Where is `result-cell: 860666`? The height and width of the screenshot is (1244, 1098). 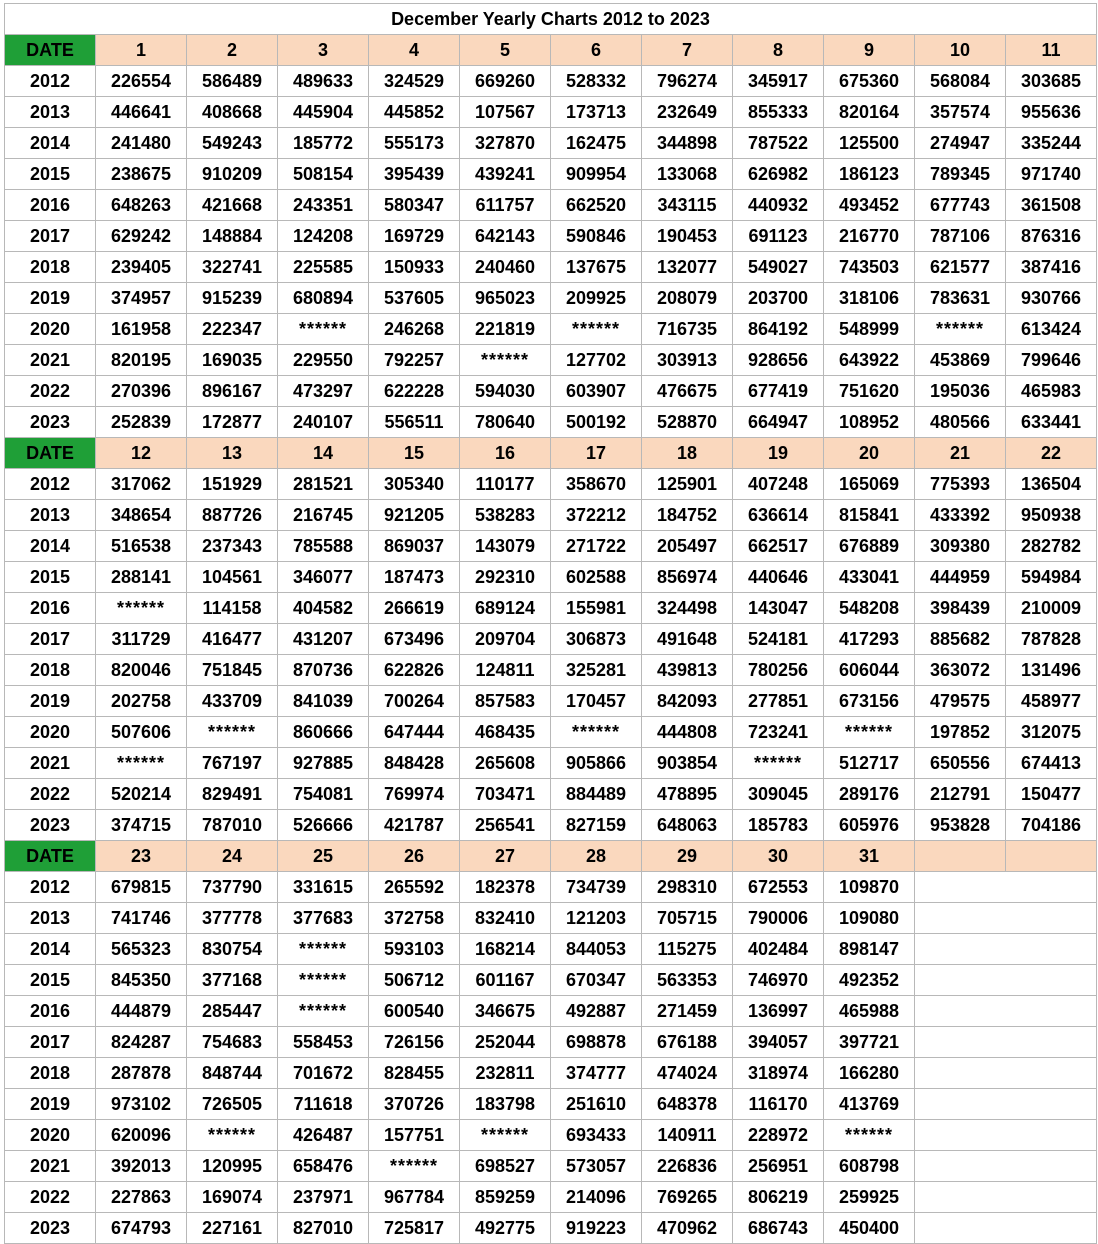 result-cell: 860666 is located at coordinates (323, 732).